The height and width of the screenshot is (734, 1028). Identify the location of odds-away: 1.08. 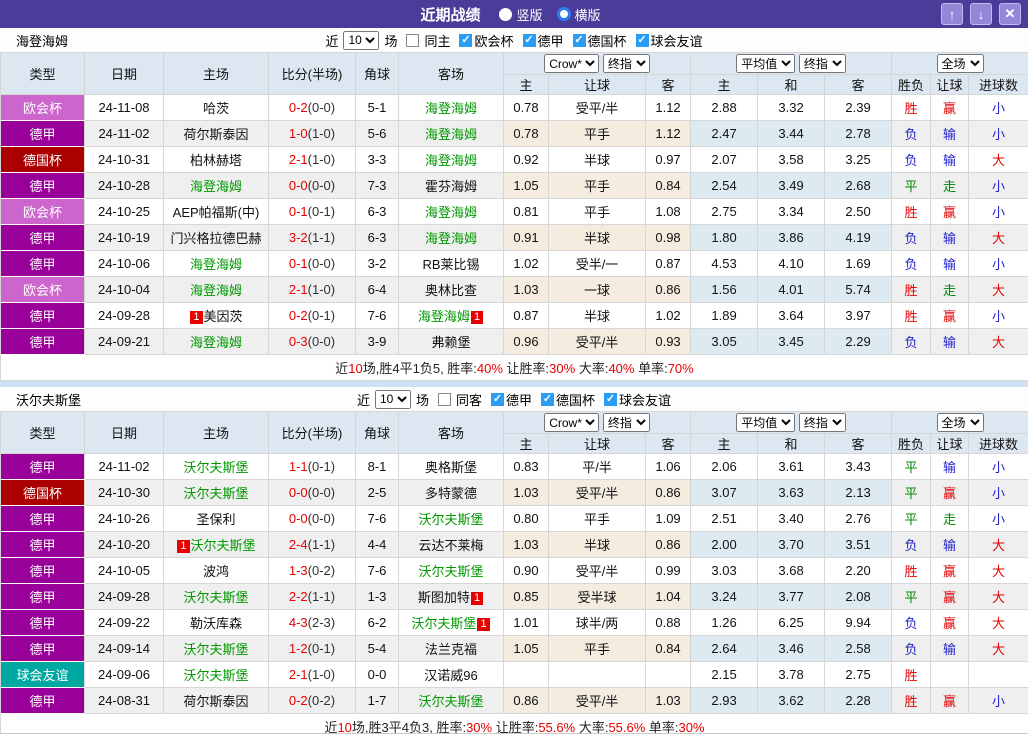
(668, 211).